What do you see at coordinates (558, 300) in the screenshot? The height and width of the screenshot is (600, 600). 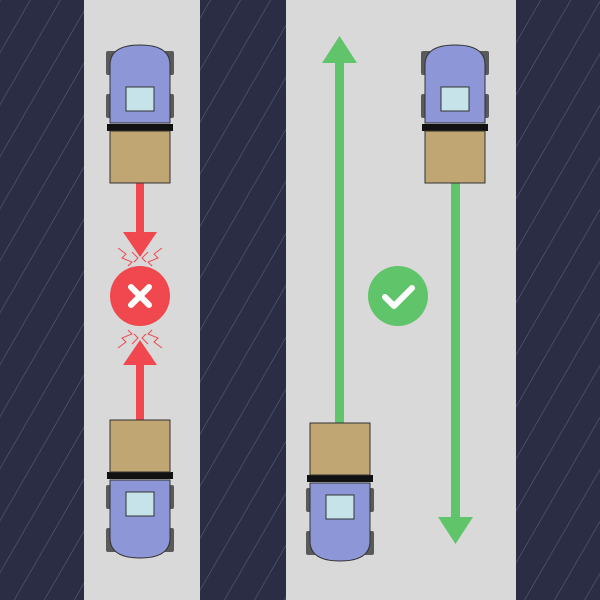 I see `storage-rack-right` at bounding box center [558, 300].